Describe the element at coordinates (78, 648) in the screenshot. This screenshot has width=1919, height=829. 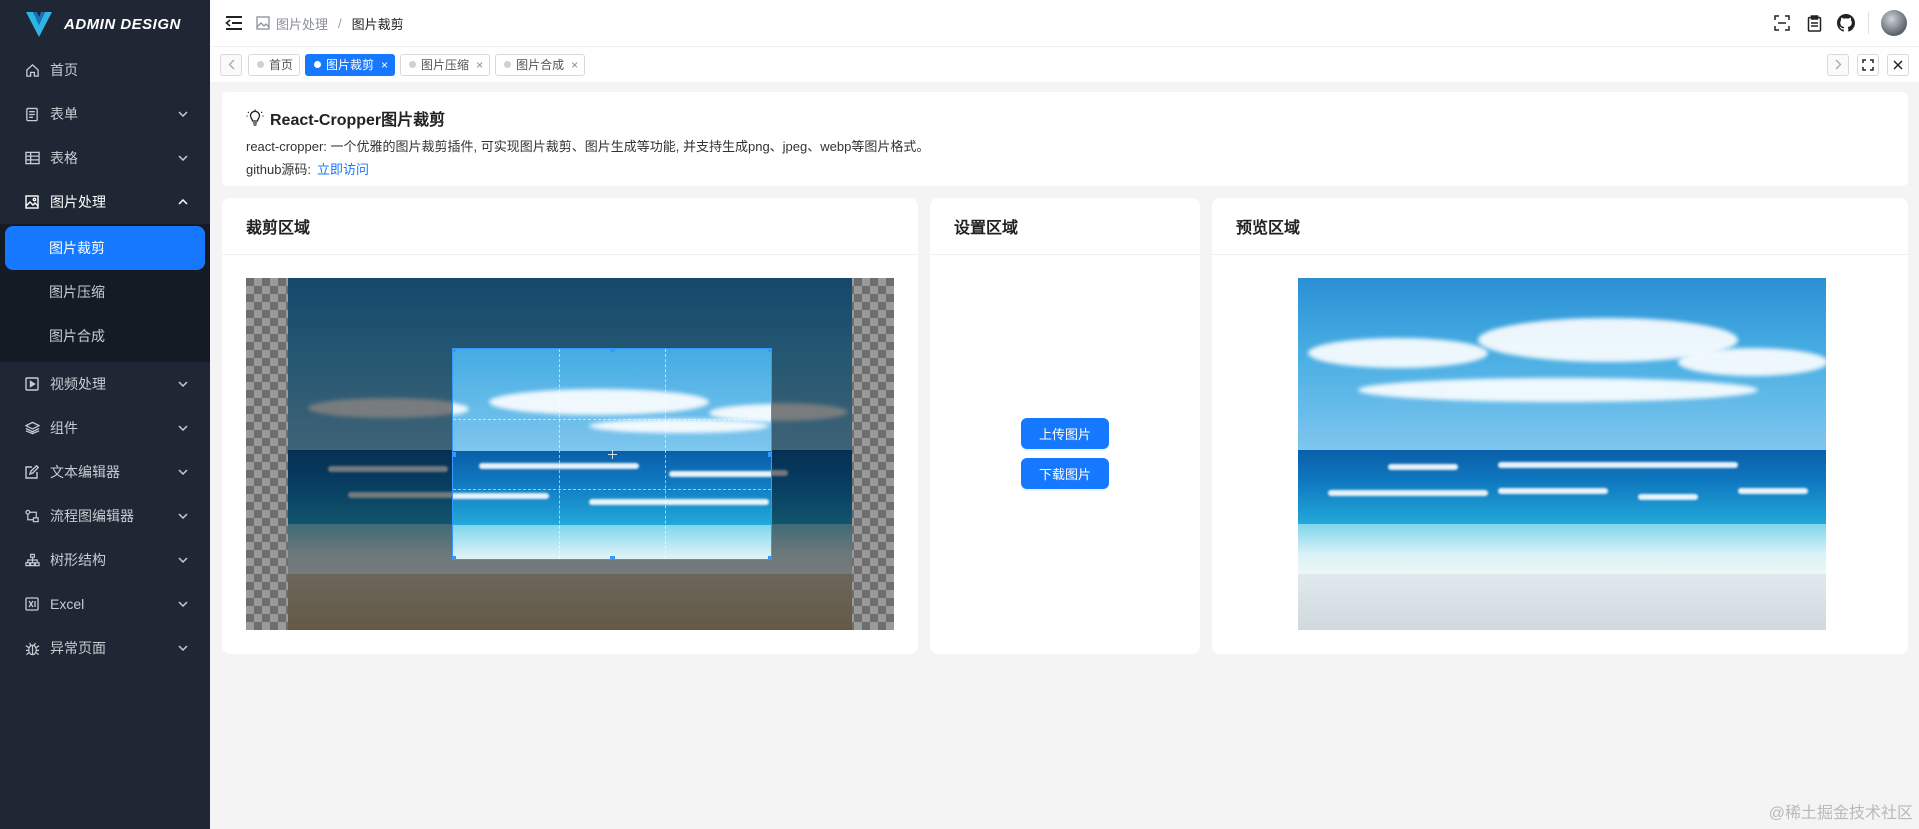
I see `sidebar-item-label: 异常页面` at that location.